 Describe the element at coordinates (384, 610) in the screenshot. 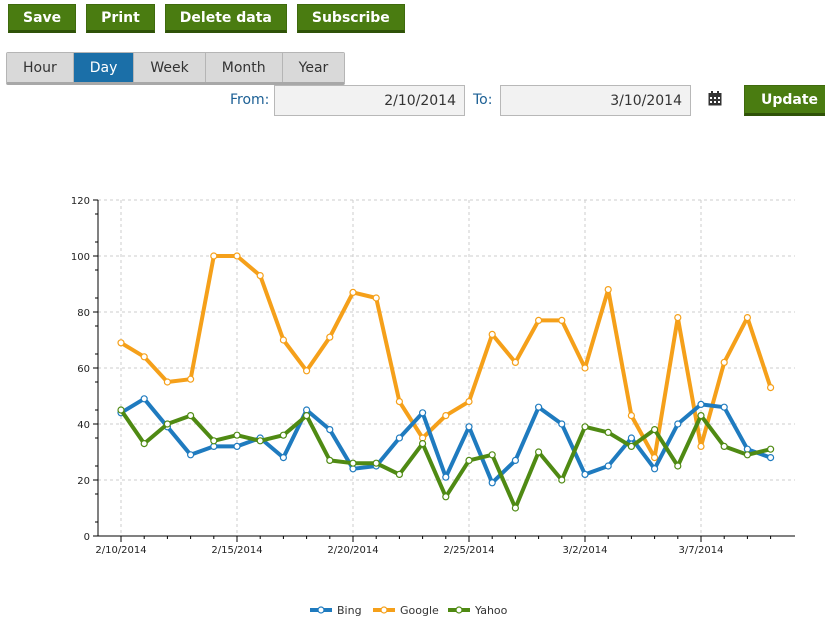

I see `legend-marker-google` at that location.